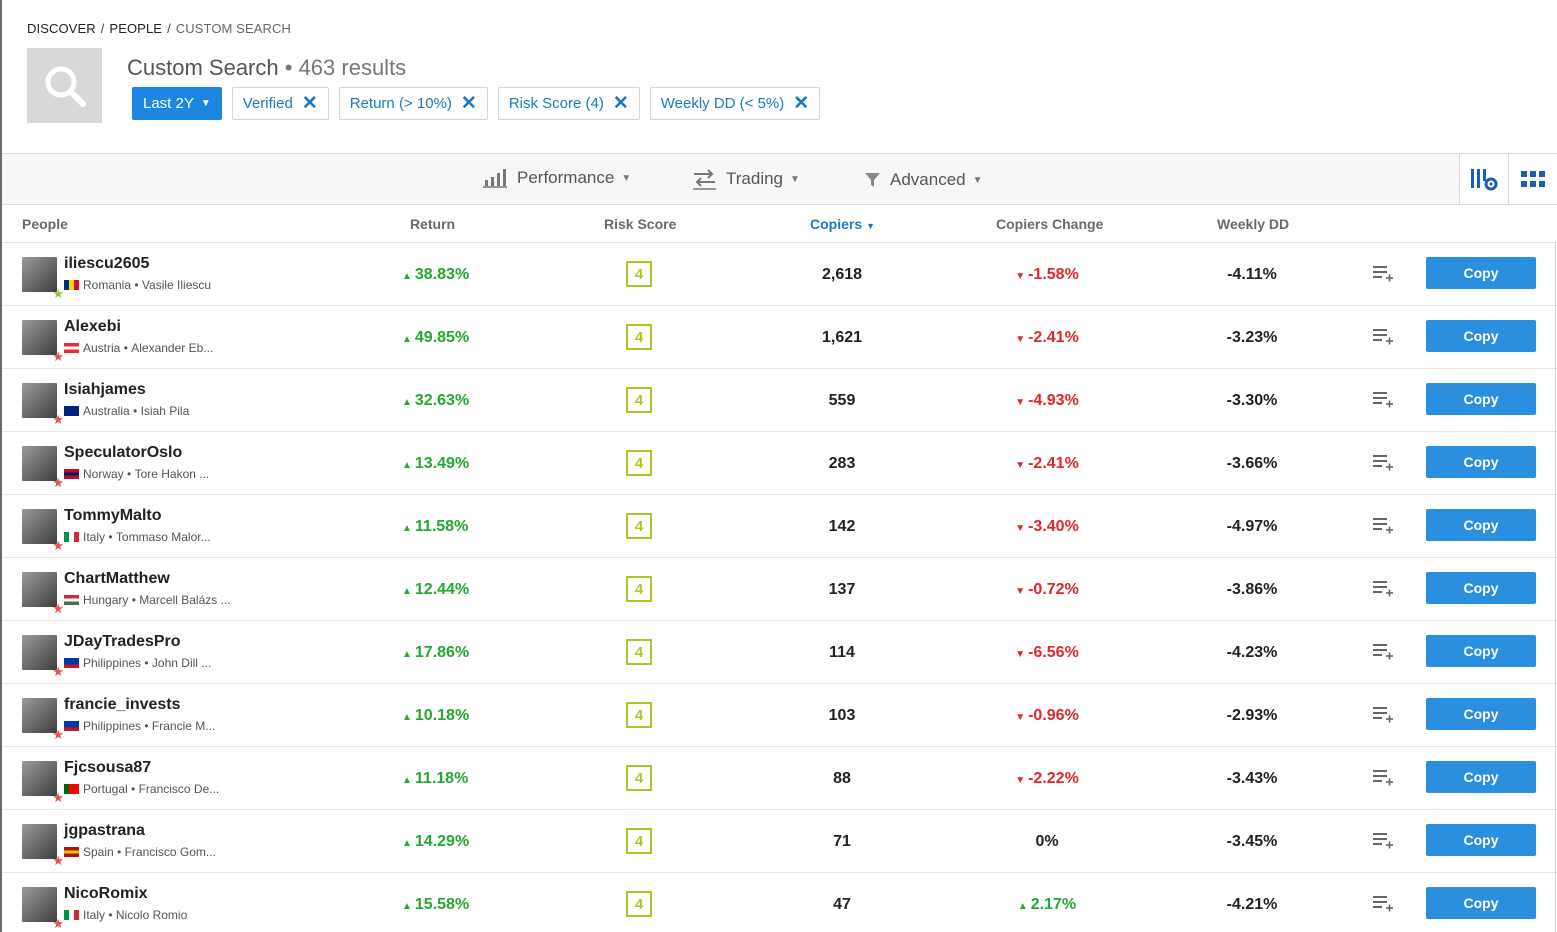 The width and height of the screenshot is (1557, 932). What do you see at coordinates (1252, 400) in the screenshot?
I see `weekly-dd-value: -3.30%` at bounding box center [1252, 400].